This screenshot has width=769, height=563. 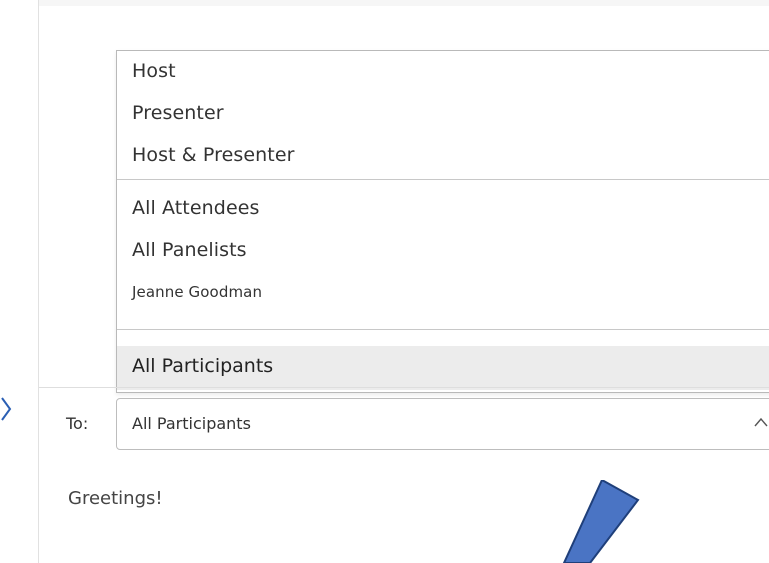 What do you see at coordinates (6, 409) in the screenshot?
I see `annotation-arrow-tip-icon` at bounding box center [6, 409].